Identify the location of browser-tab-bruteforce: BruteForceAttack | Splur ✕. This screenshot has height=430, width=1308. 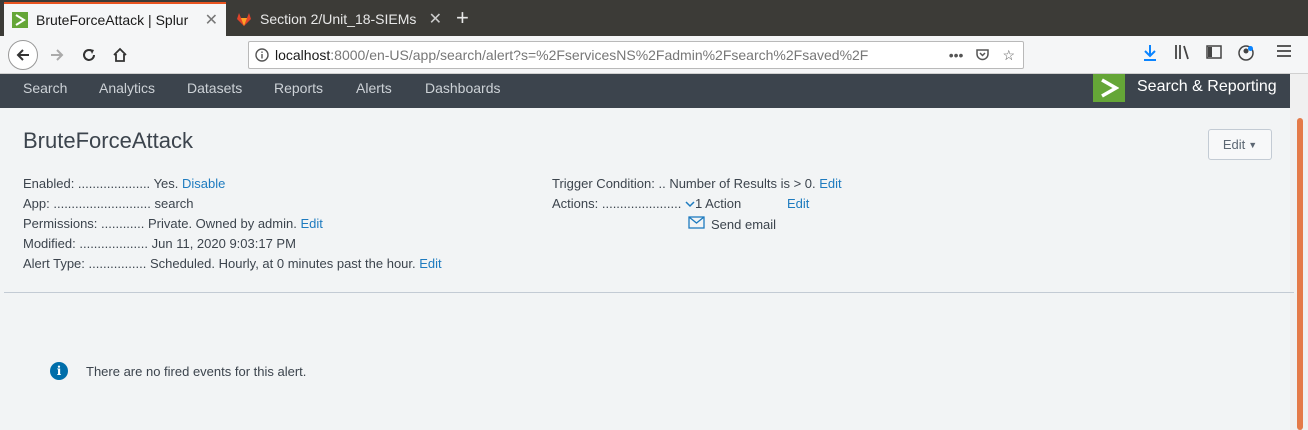
(115, 19).